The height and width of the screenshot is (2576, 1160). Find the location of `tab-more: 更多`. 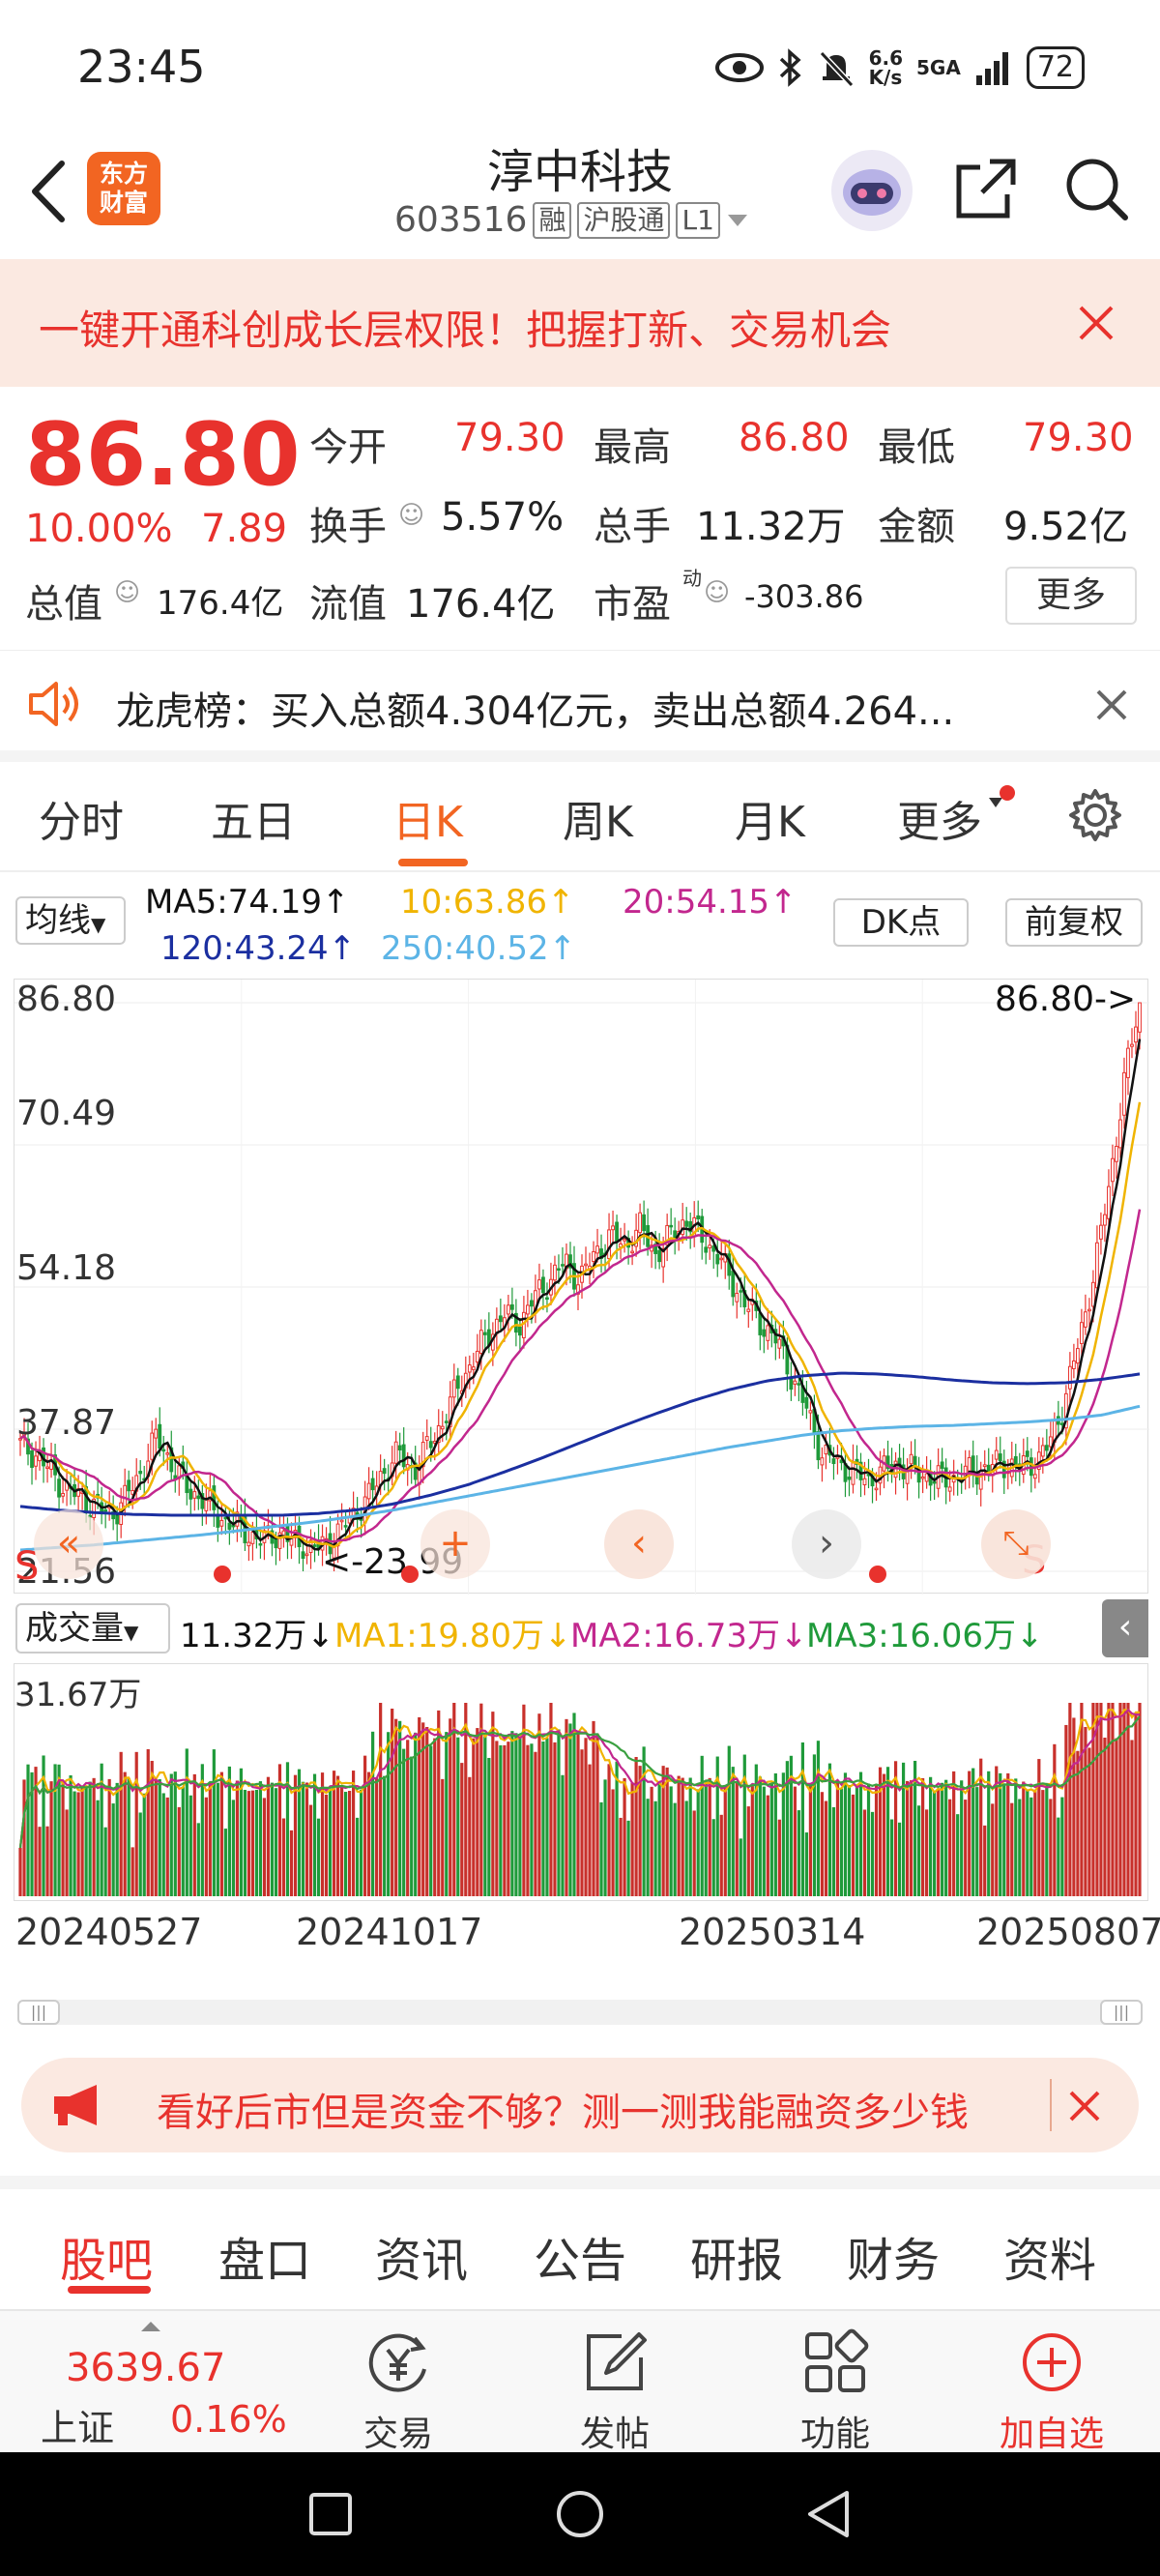

tab-more: 更多 is located at coordinates (940, 818).